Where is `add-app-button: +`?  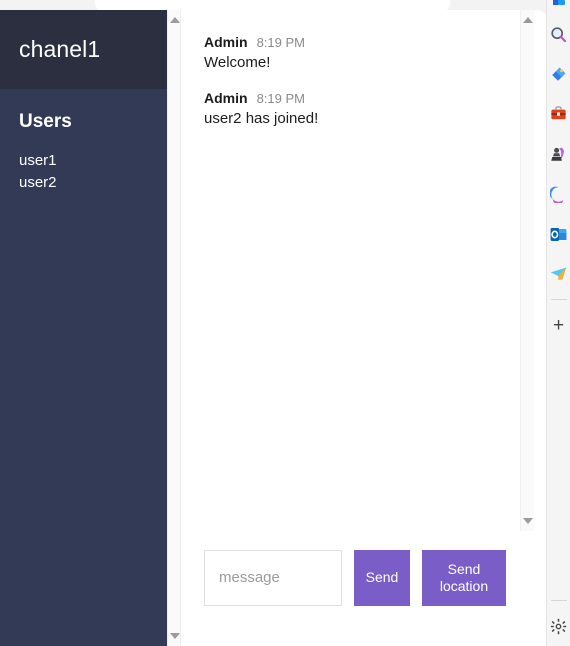
add-app-button: + is located at coordinates (558, 325).